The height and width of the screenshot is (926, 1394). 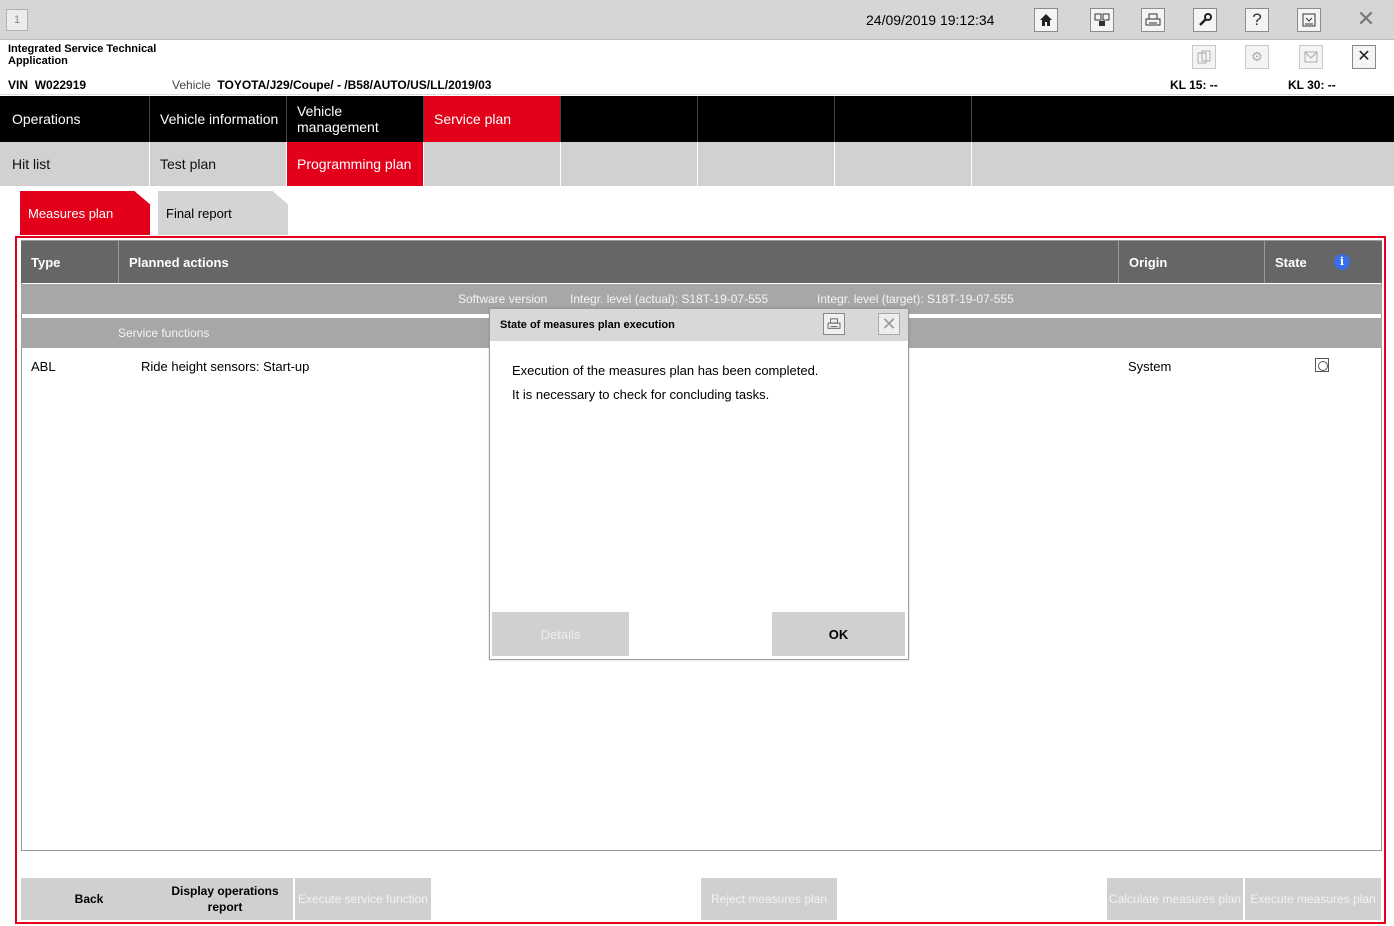 I want to click on dialog-header: State of measures plan execution ✕, so click(x=699, y=325).